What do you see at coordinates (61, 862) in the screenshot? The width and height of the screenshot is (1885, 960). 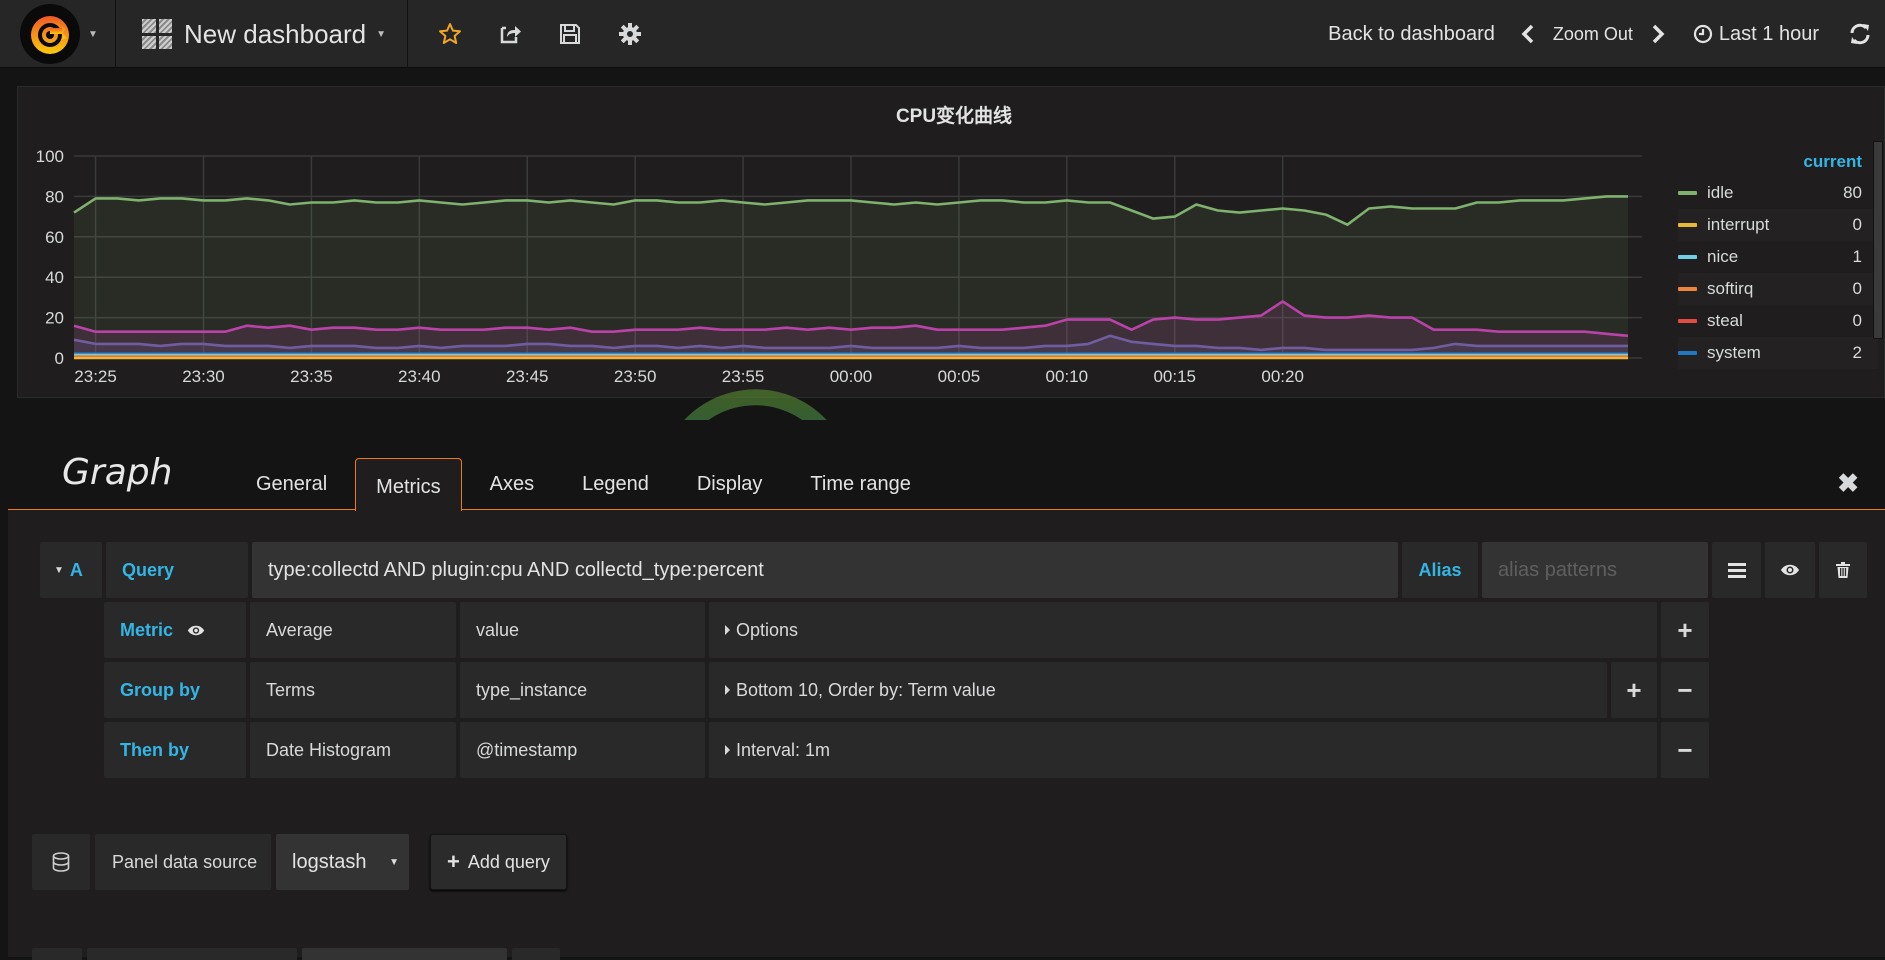 I see `database-icon` at bounding box center [61, 862].